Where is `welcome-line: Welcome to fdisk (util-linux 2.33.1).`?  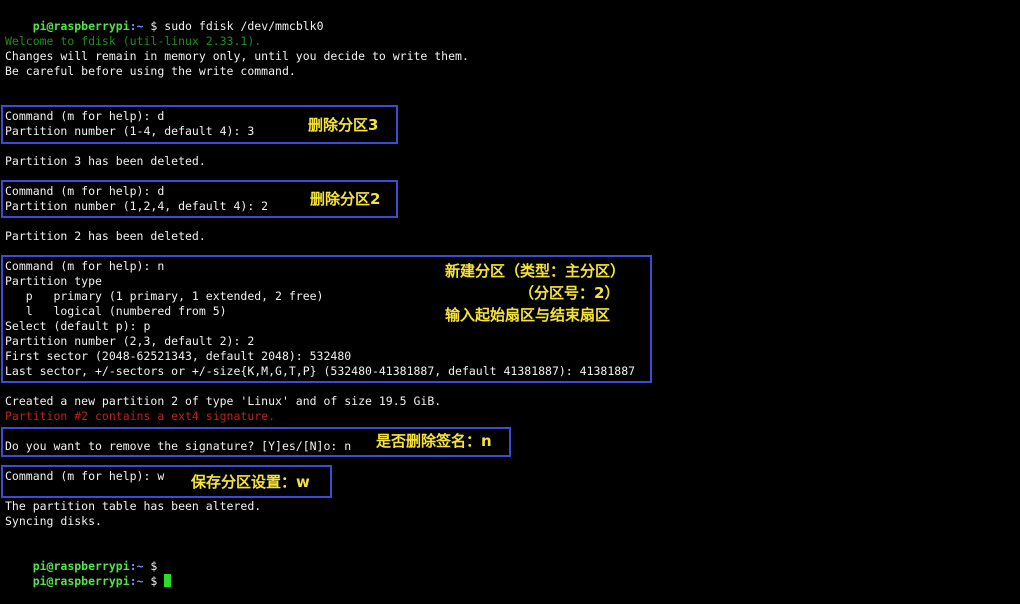 welcome-line: Welcome to fdisk (util-linux 2.33.1). is located at coordinates (133, 41).